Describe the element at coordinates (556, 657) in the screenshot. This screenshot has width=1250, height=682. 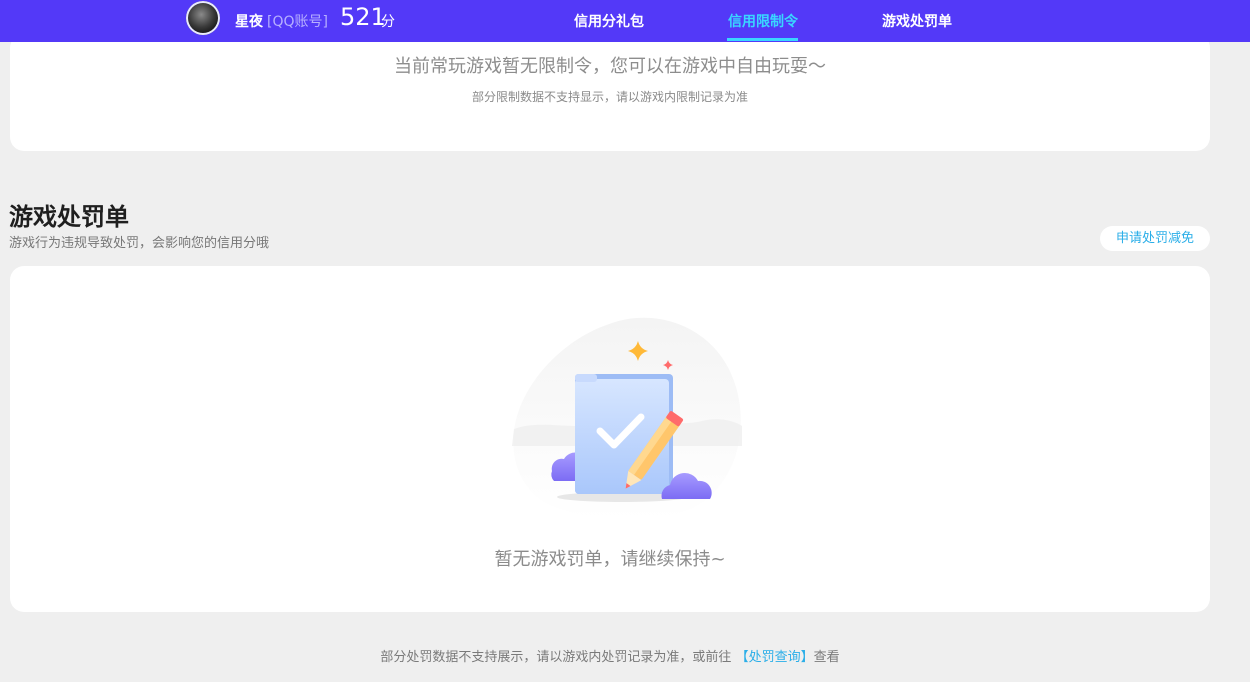
I see `footer-text: 部分处罚数据不支持展示，请以游戏内处罚记录为准，或前往` at that location.